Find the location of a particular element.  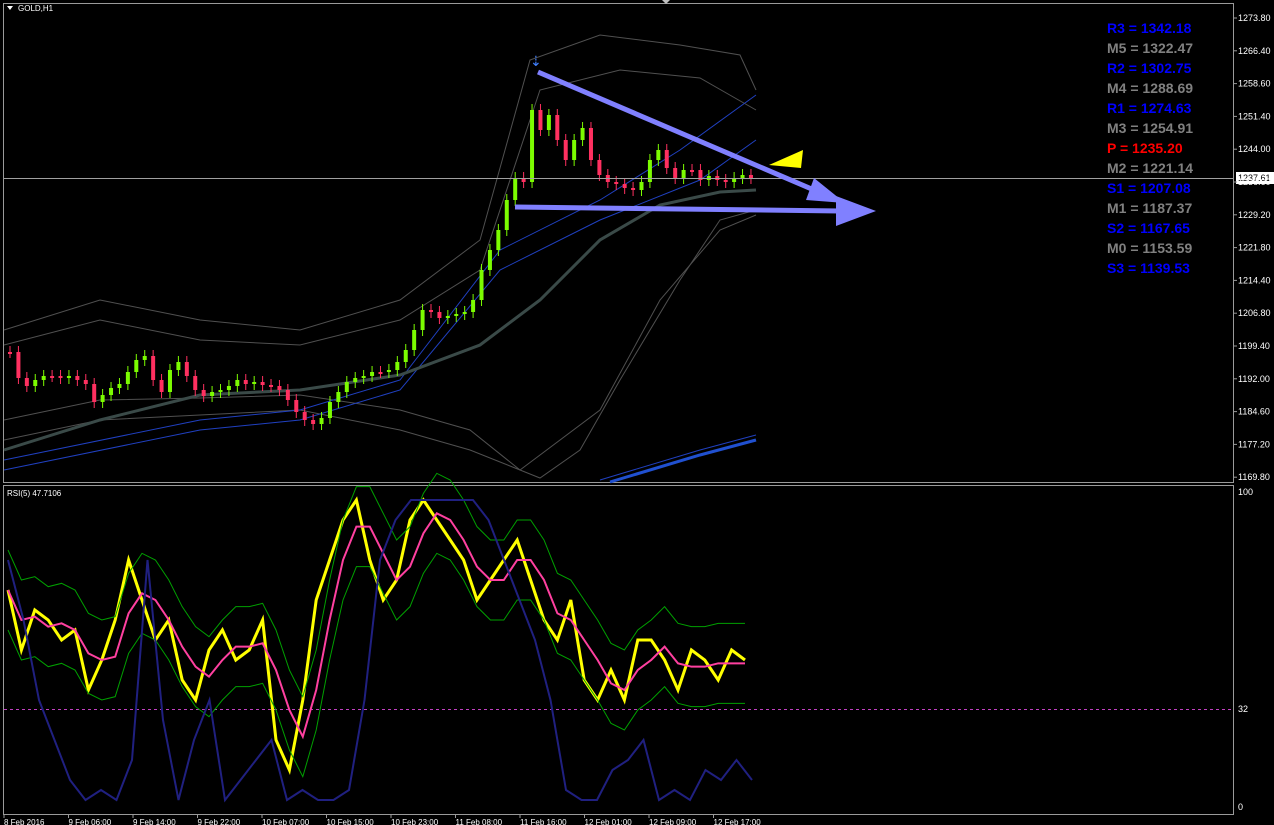

trend-arrows is located at coordinates (695, 147).